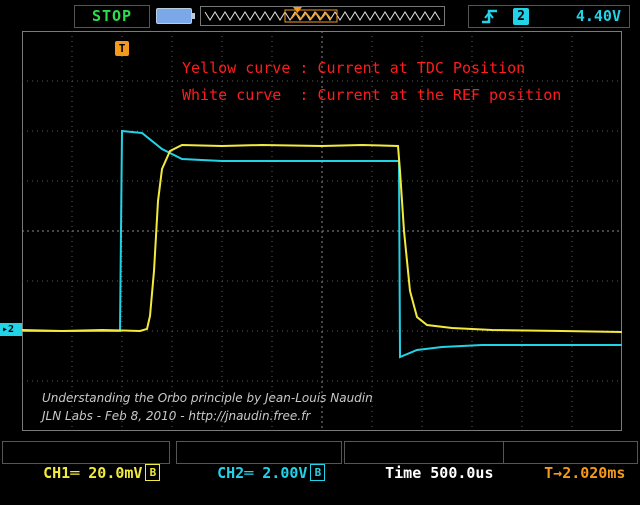 This screenshot has width=640, height=505. Describe the element at coordinates (11, 329) in the screenshot. I see `ch2-marker: ▸2` at that location.